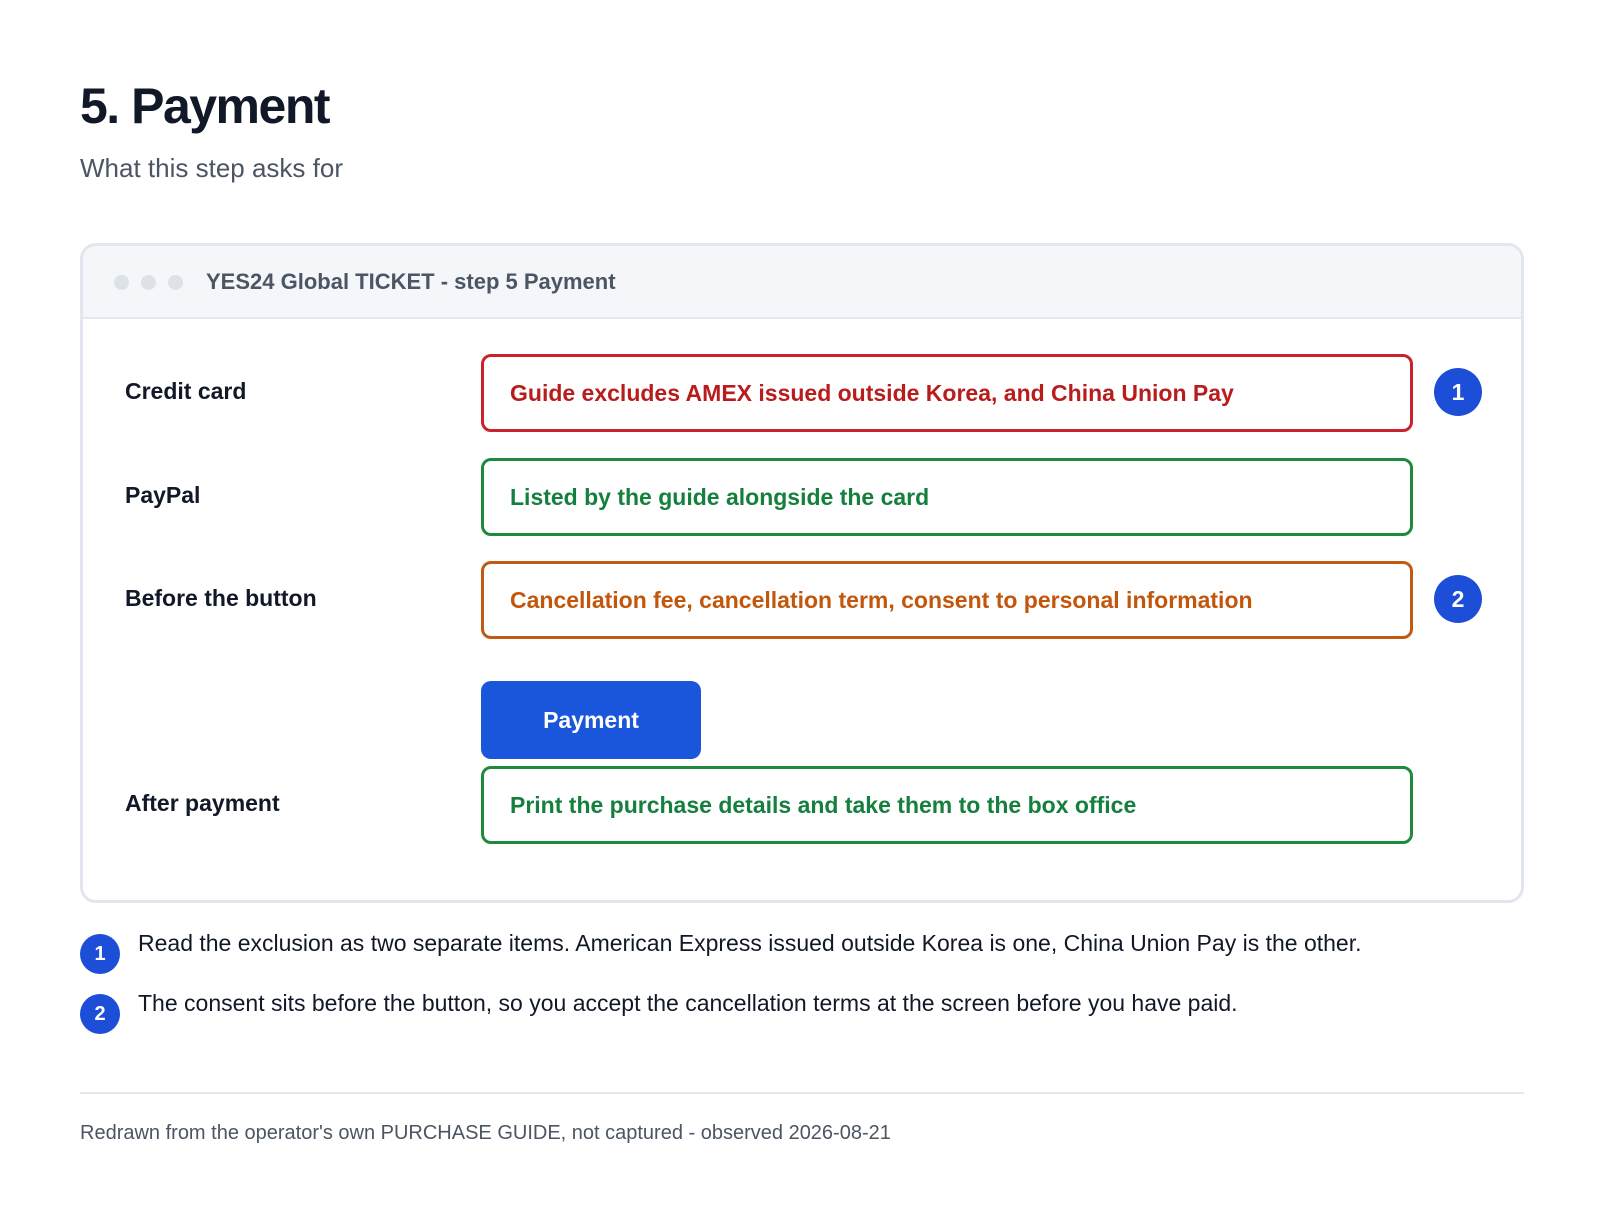  What do you see at coordinates (100, 954) in the screenshot?
I see `note-marker-1: 1` at bounding box center [100, 954].